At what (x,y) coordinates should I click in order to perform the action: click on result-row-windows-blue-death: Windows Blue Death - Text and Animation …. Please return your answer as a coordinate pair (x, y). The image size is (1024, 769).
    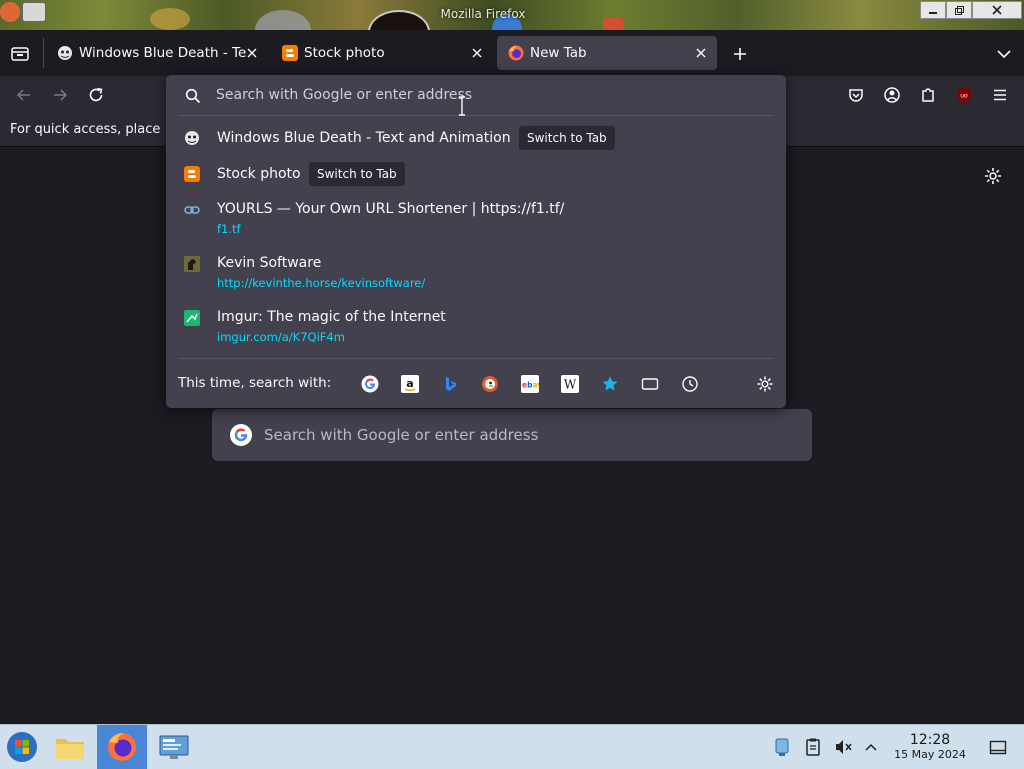
    Looking at the image, I should click on (476, 138).